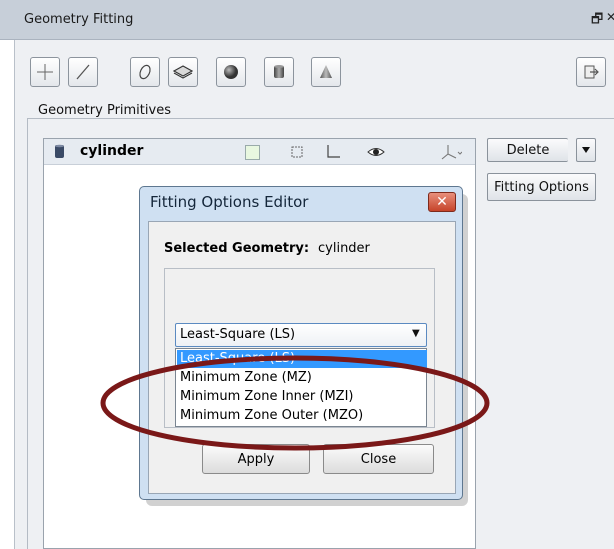  I want to click on window-title: Geometry Fitting, so click(79, 19).